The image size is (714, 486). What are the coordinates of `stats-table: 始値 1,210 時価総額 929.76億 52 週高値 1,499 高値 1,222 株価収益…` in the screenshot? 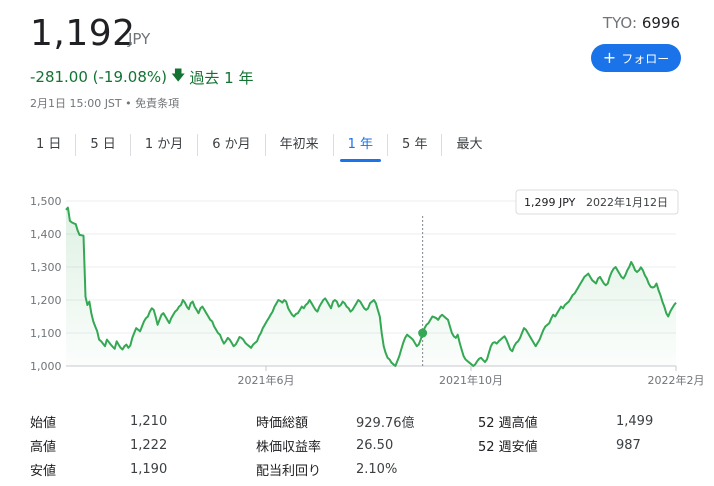 It's located at (355, 445).